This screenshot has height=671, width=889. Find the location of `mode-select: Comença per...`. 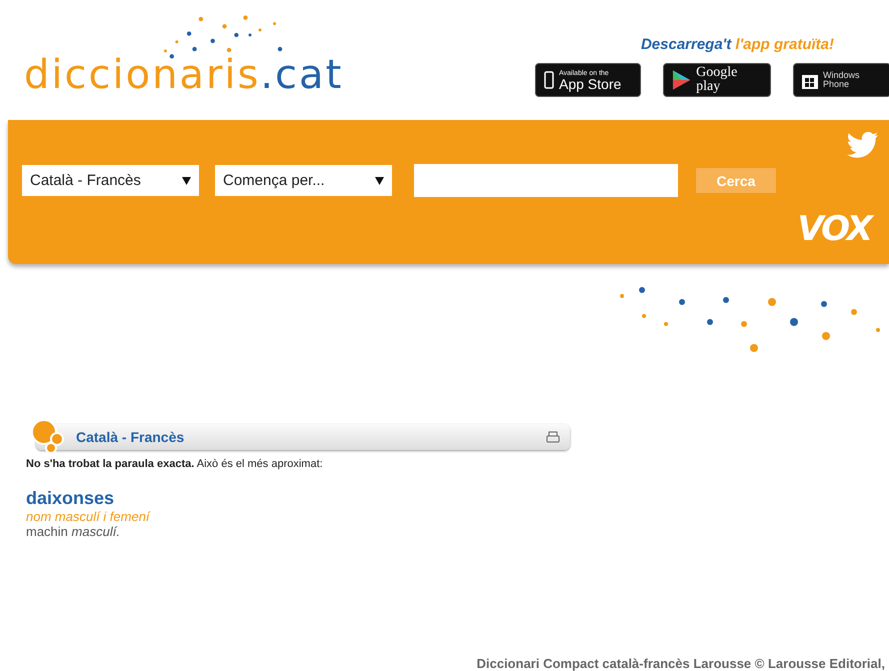

mode-select: Comença per... is located at coordinates (303, 180).